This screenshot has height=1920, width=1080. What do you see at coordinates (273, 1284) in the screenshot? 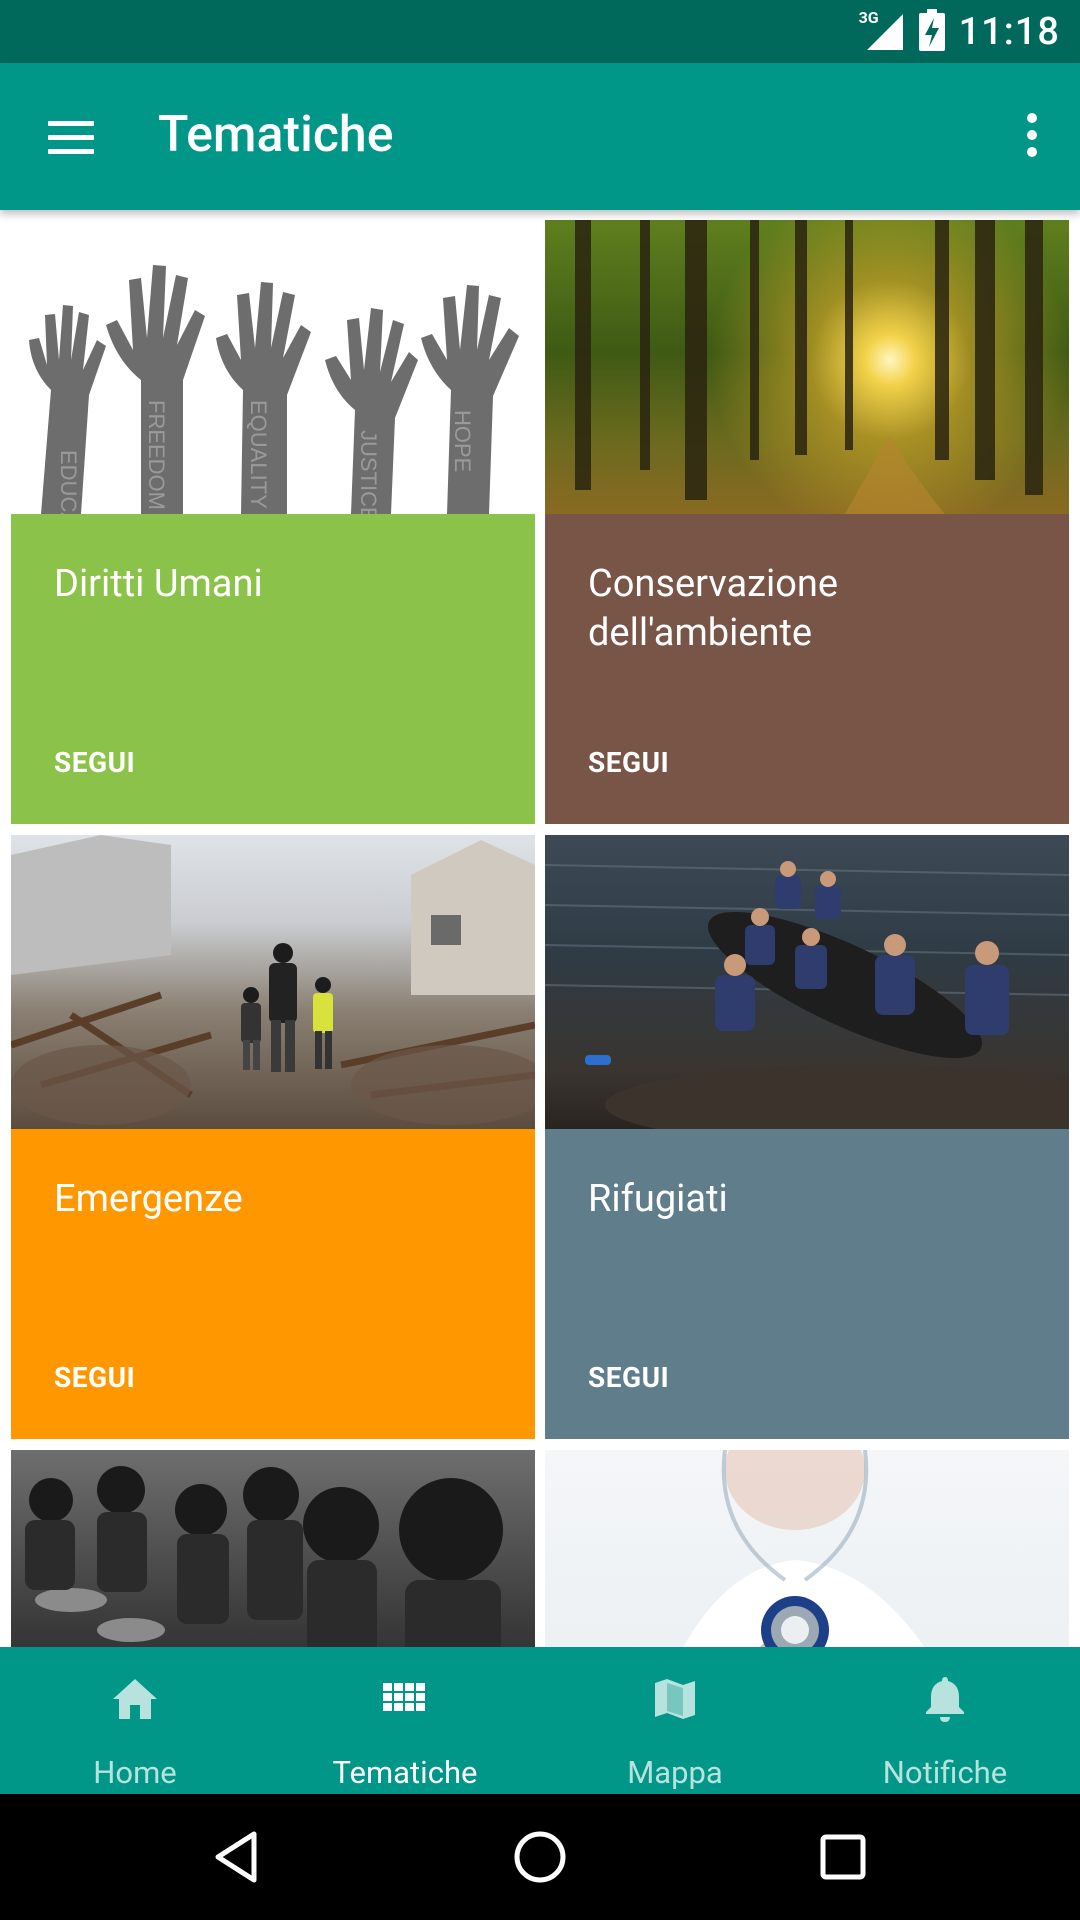
I see `card-body: Emergenze SEGUI` at bounding box center [273, 1284].